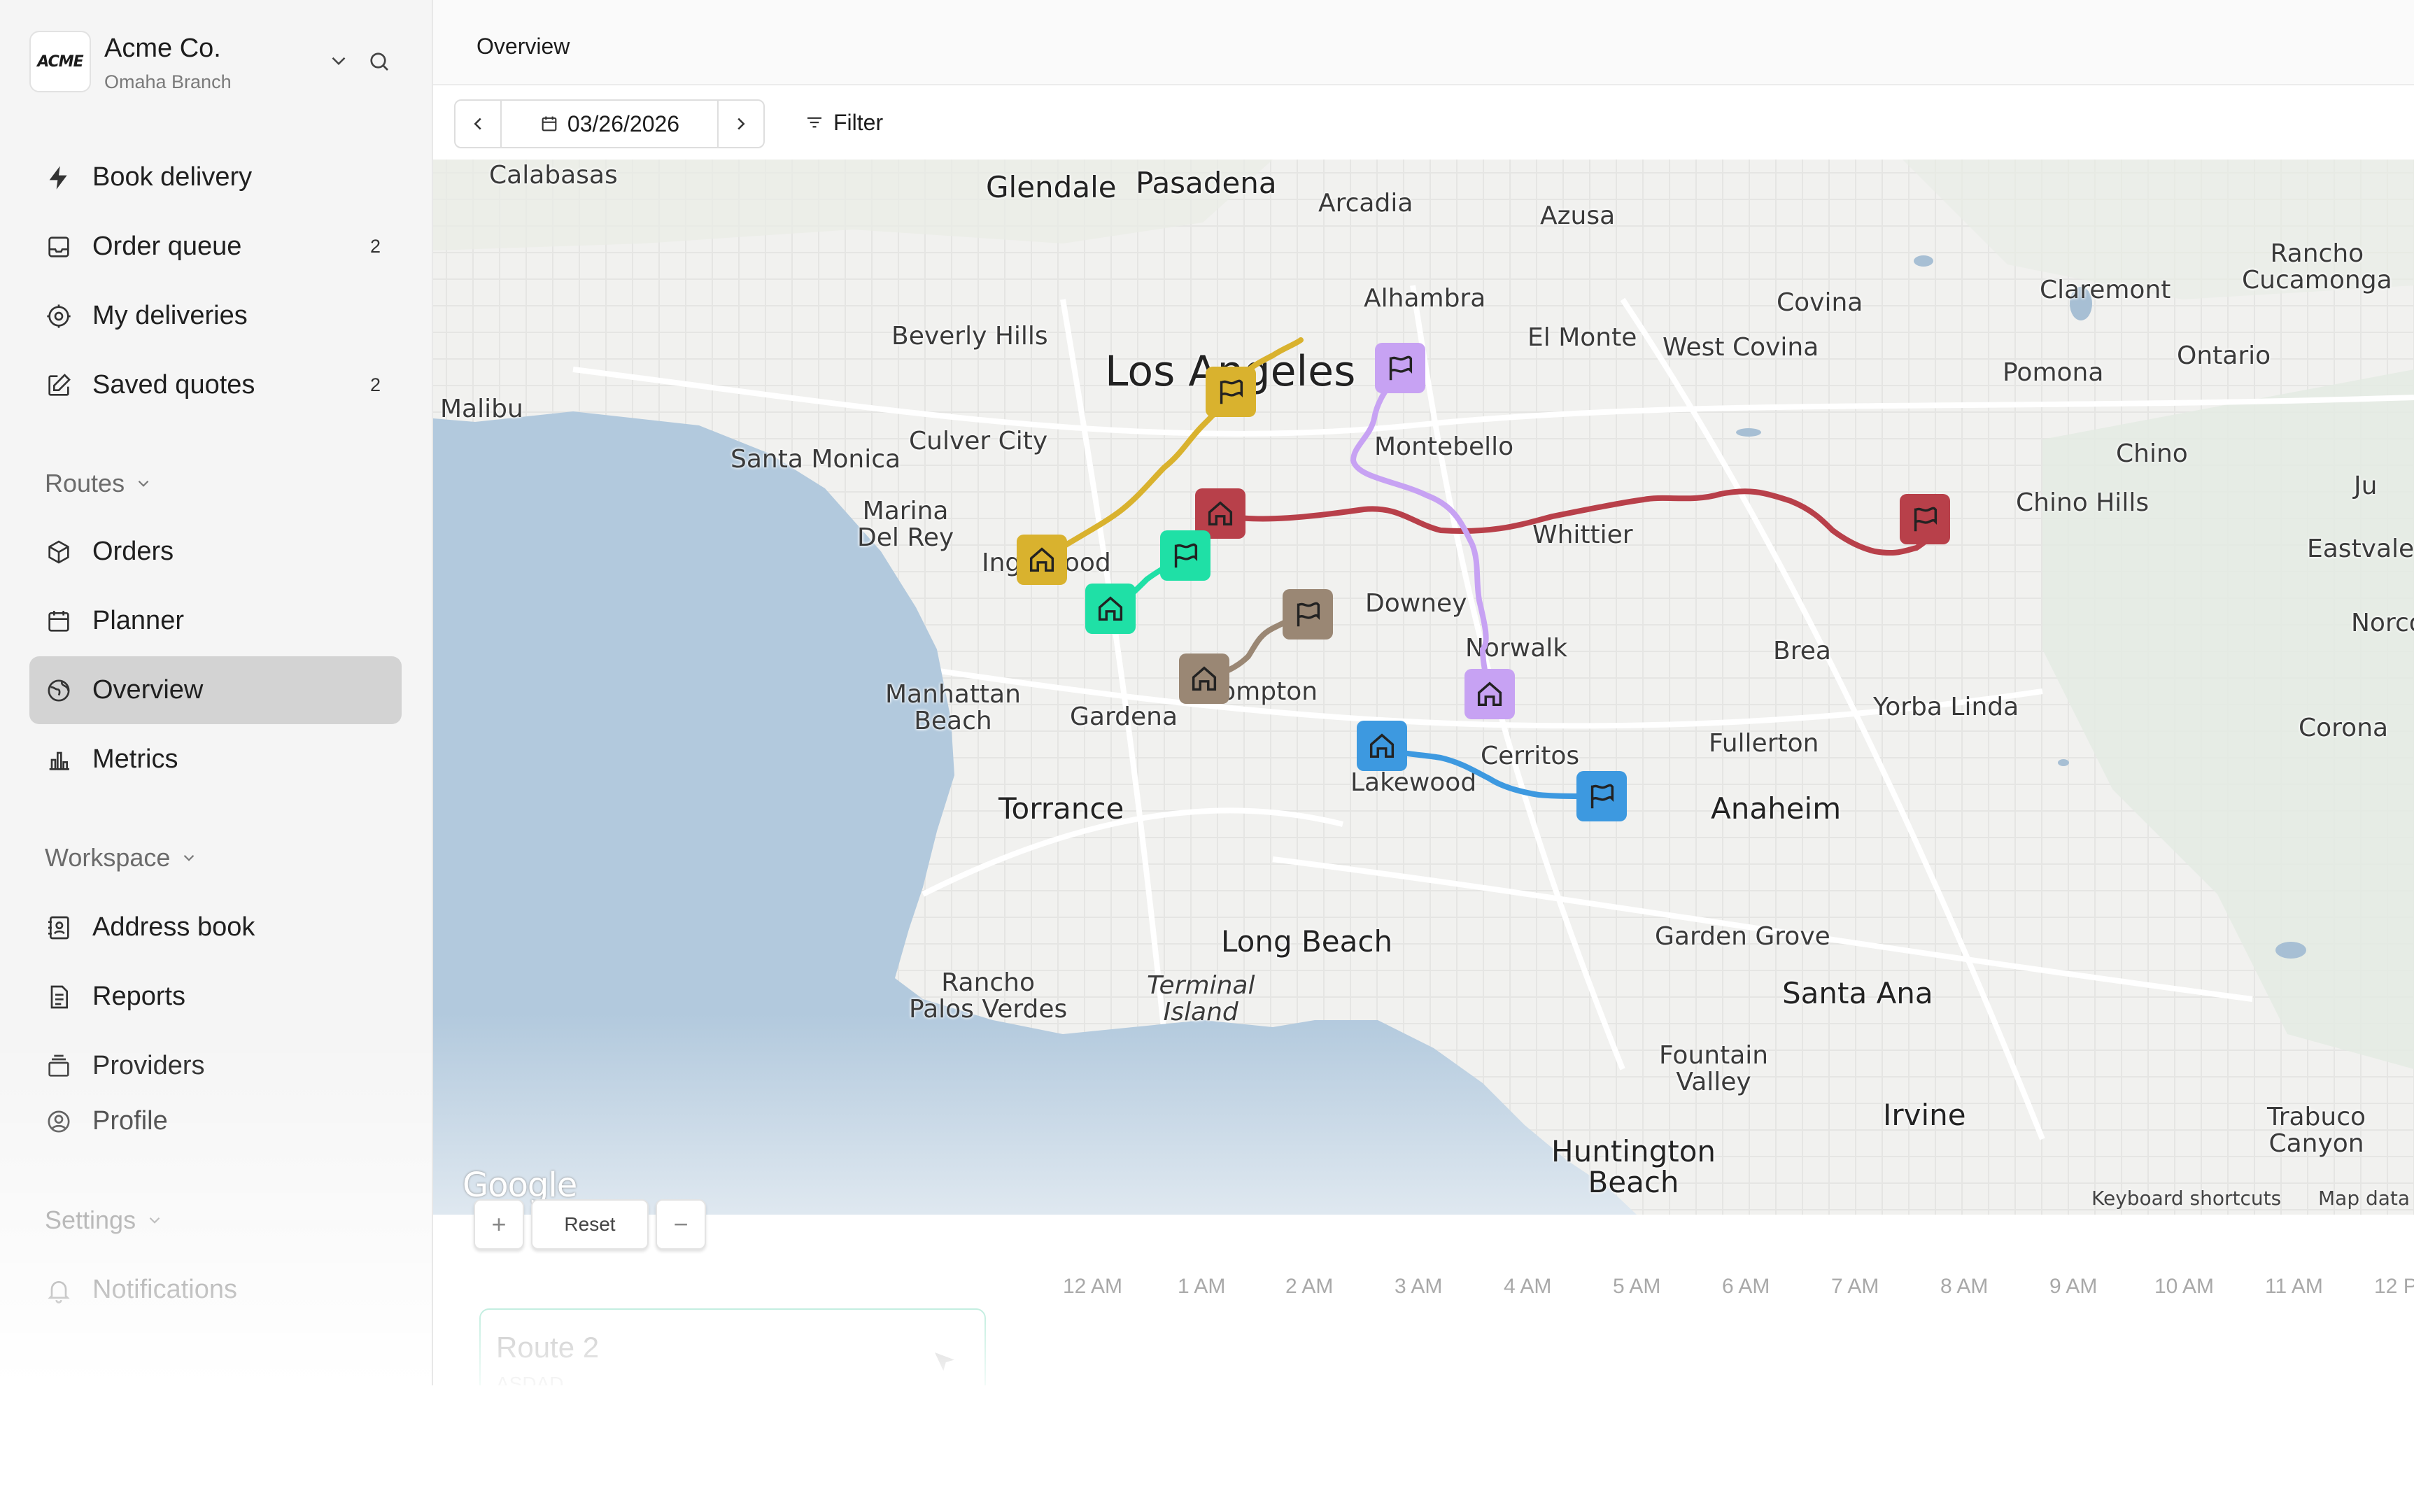 The height and width of the screenshot is (1512, 2414). What do you see at coordinates (2394, 1286) in the screenshot?
I see `hour-tick: 12 P` at bounding box center [2394, 1286].